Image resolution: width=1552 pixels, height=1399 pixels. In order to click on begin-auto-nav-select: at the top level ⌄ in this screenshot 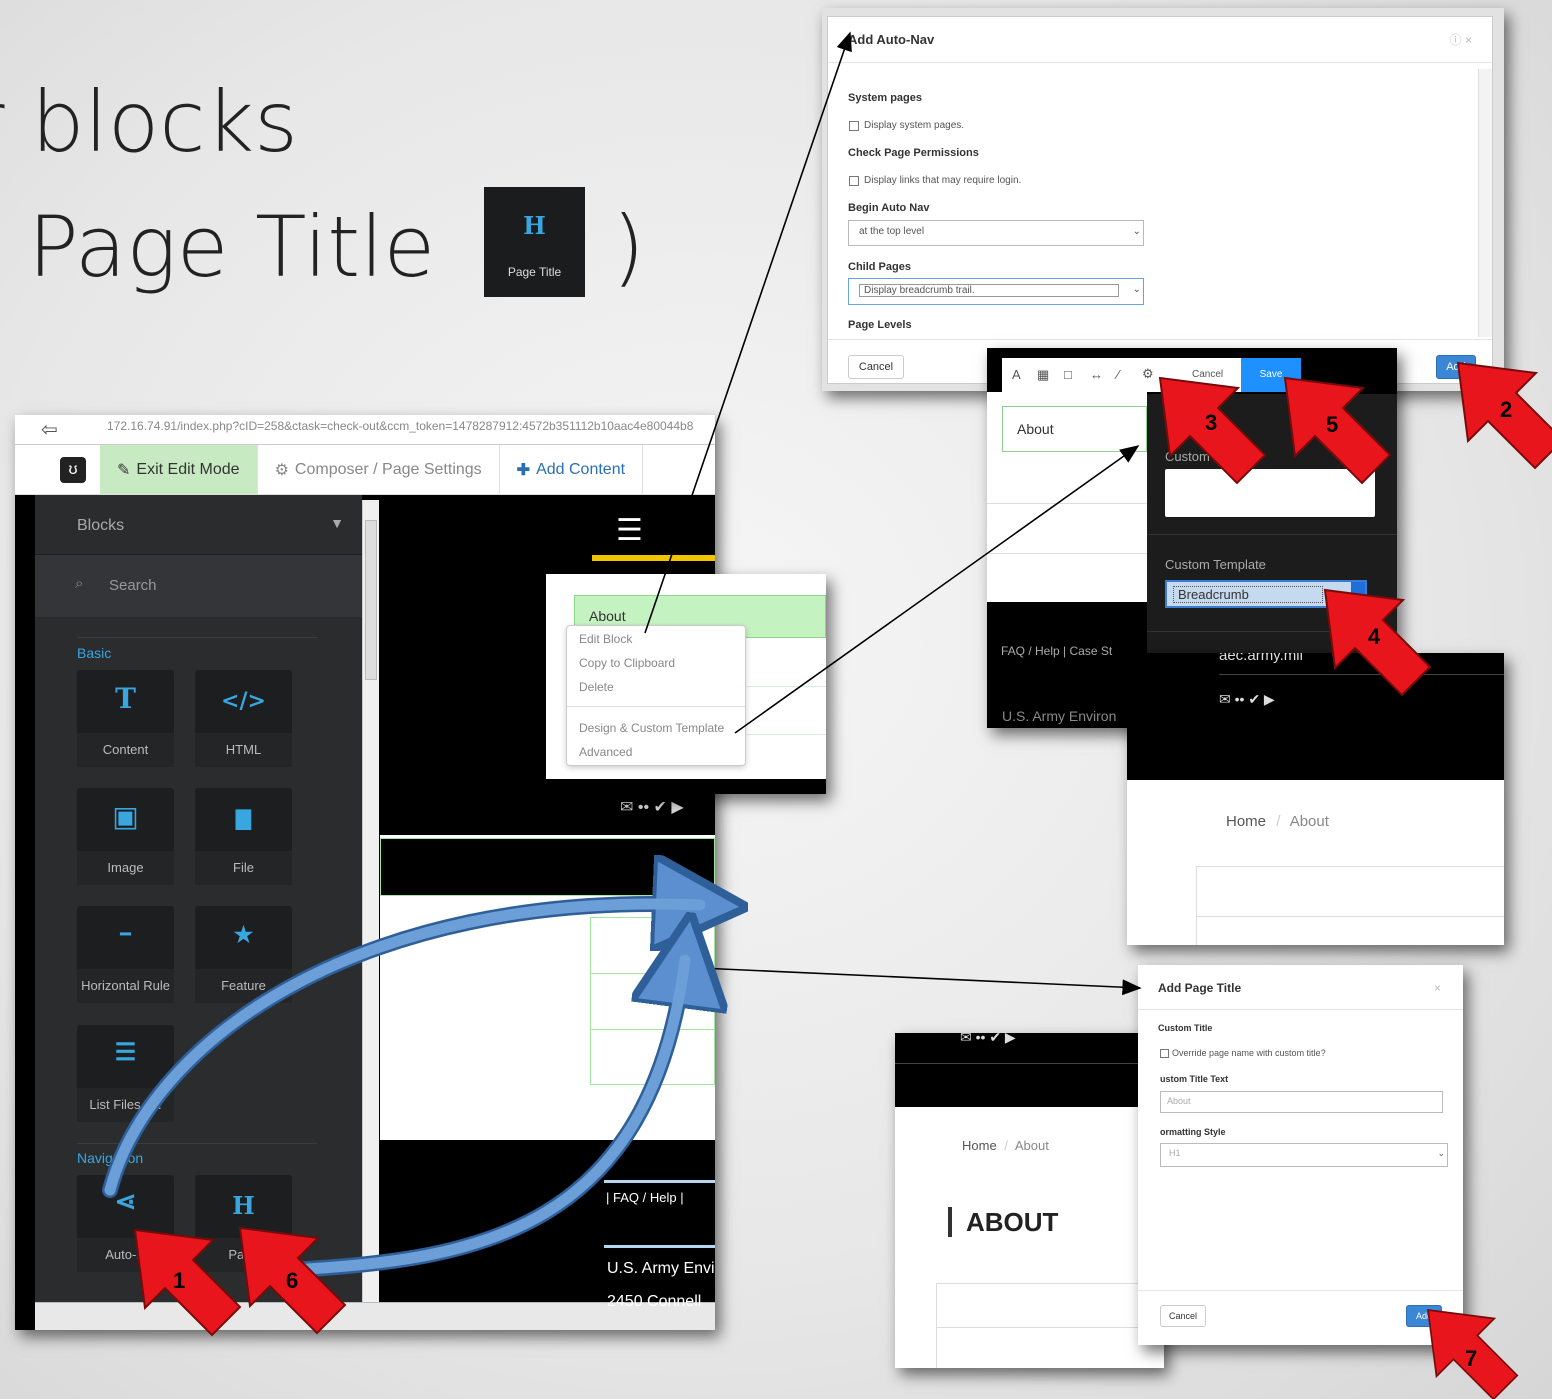, I will do `click(996, 233)`.